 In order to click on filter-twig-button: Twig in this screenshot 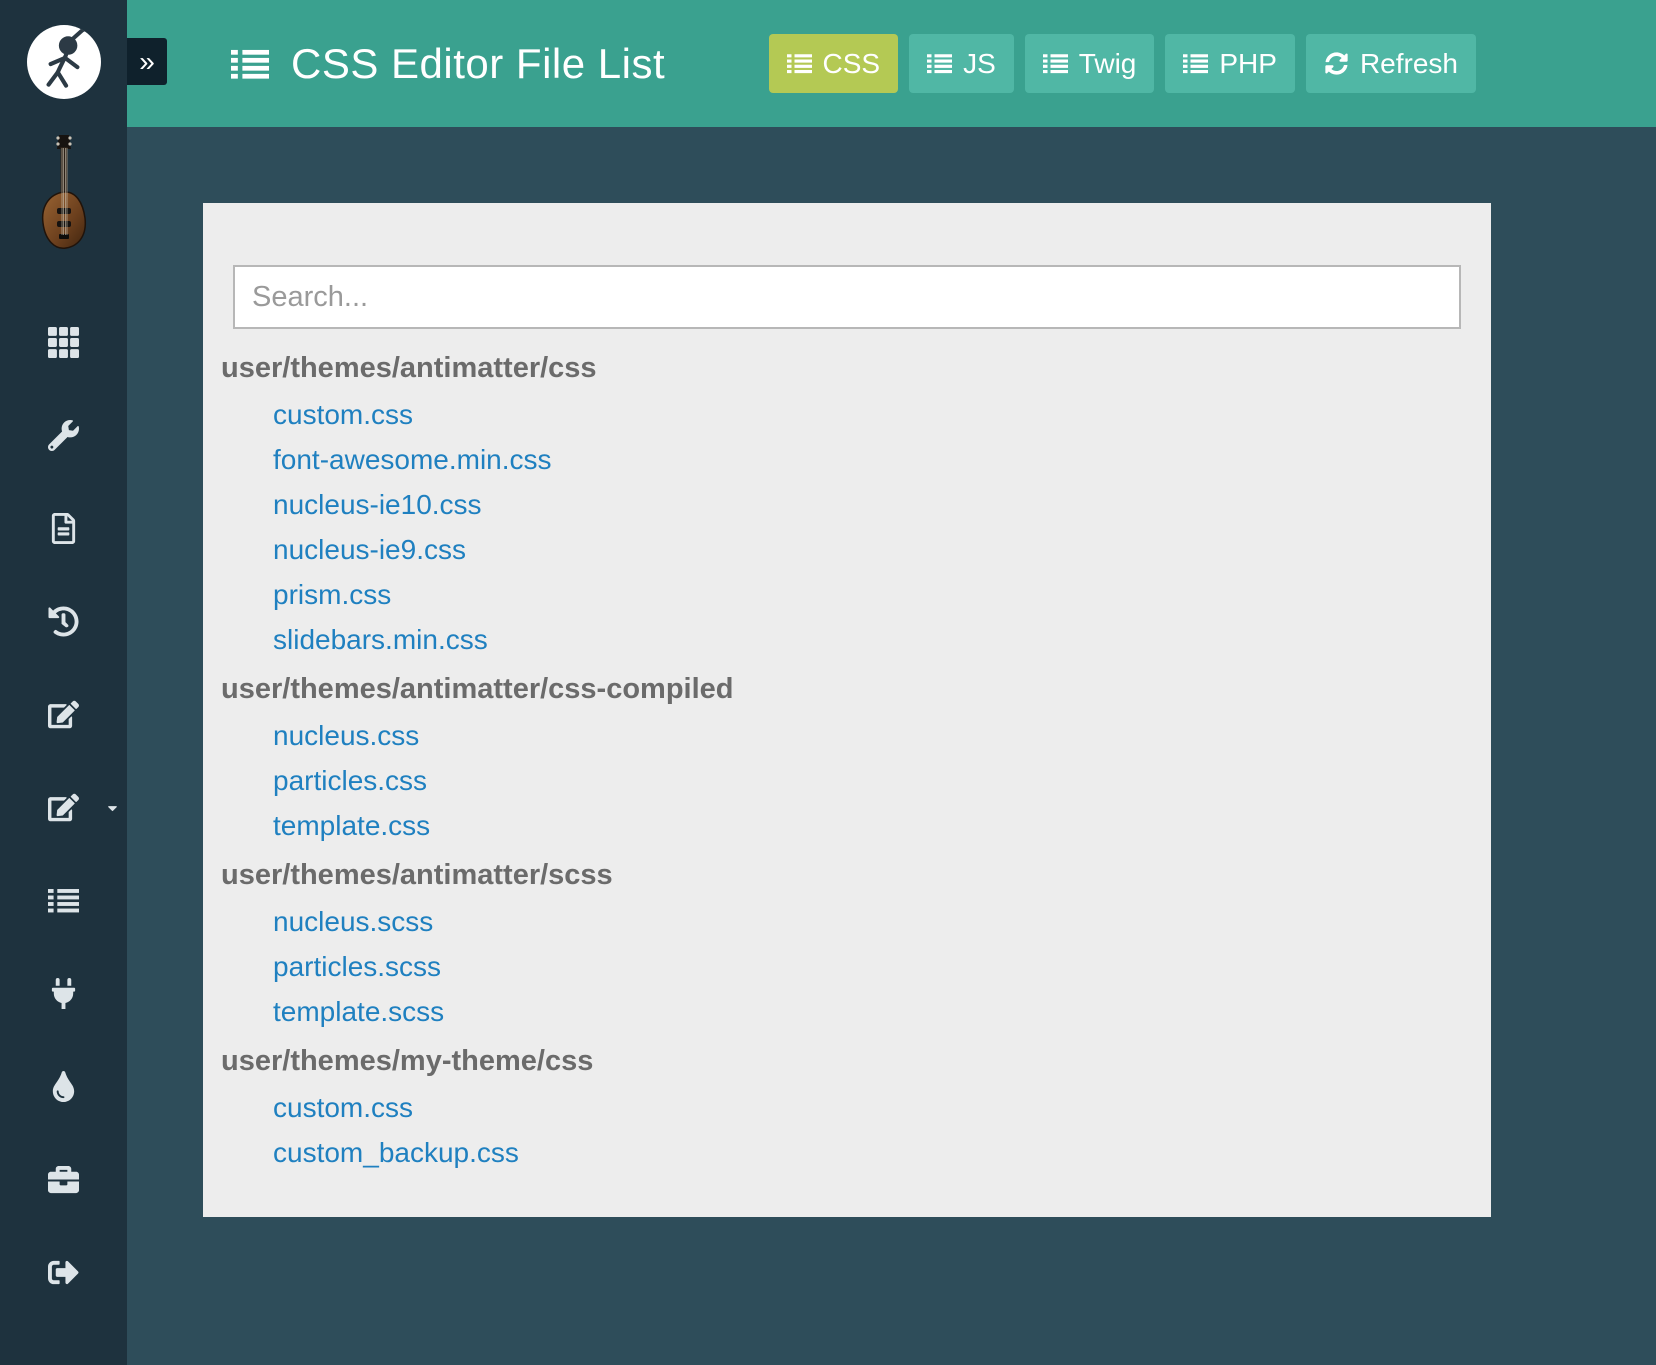, I will do `click(1089, 63)`.